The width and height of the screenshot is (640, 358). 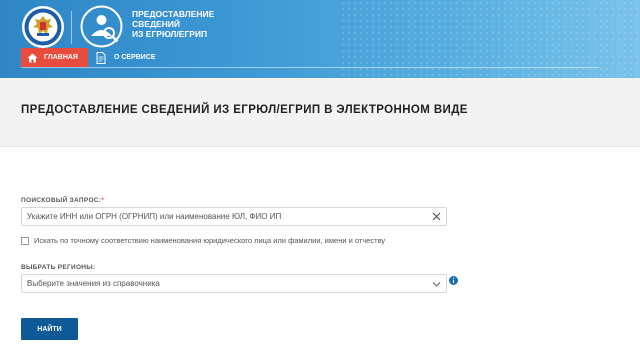 I want to click on service-logo-icon, so click(x=101, y=26).